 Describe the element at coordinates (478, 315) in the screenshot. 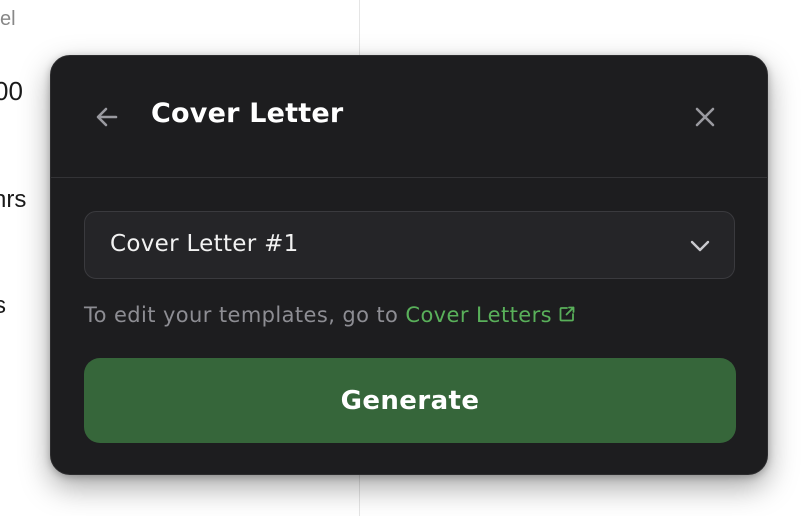

I see `cover-letters-link-label: Cover Letters` at that location.